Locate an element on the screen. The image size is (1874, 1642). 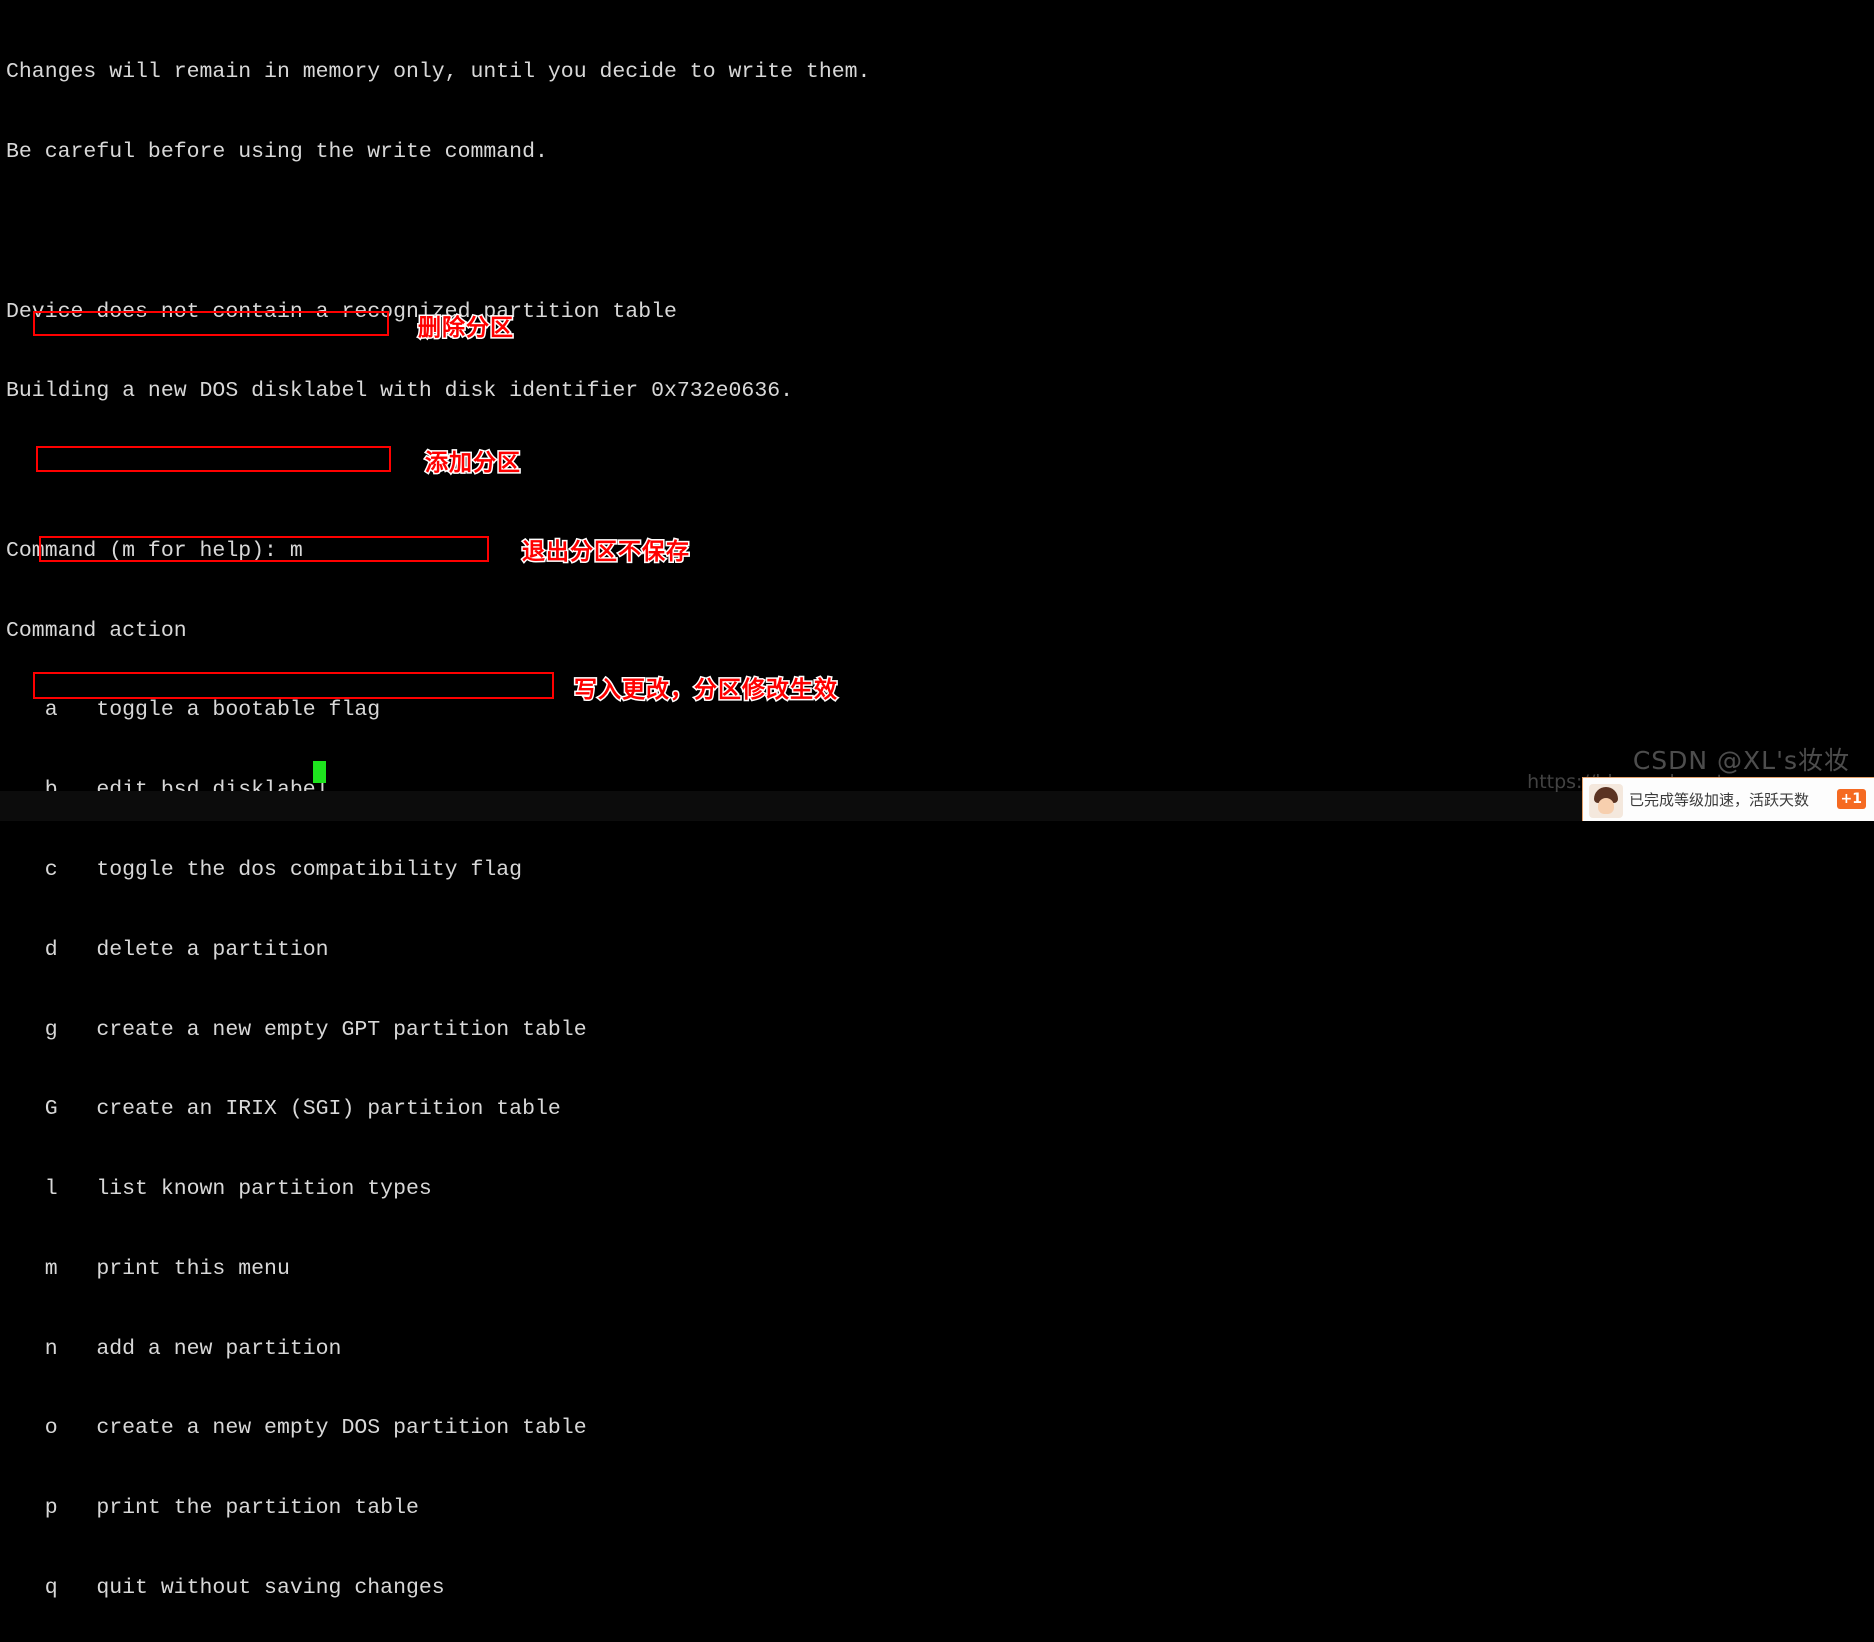
notification-popup: 已完成等级加速，活跃天数 +1 is located at coordinates (1728, 799).